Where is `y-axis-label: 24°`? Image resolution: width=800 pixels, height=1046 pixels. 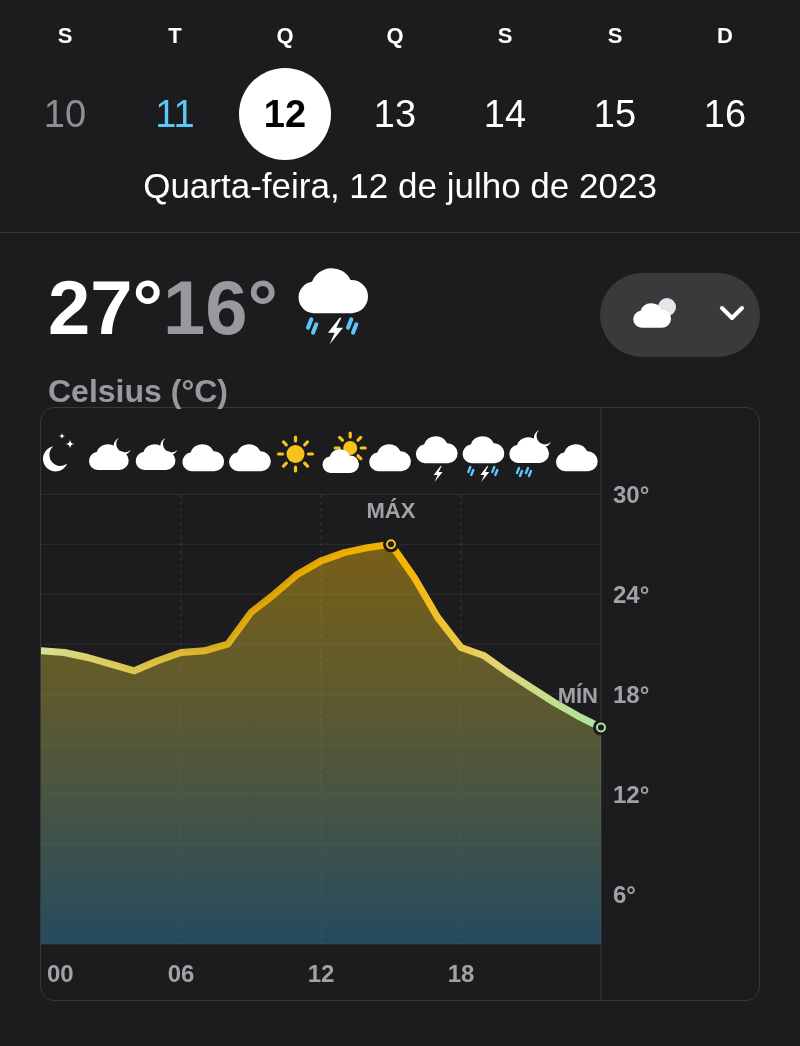 y-axis-label: 24° is located at coordinates (631, 594).